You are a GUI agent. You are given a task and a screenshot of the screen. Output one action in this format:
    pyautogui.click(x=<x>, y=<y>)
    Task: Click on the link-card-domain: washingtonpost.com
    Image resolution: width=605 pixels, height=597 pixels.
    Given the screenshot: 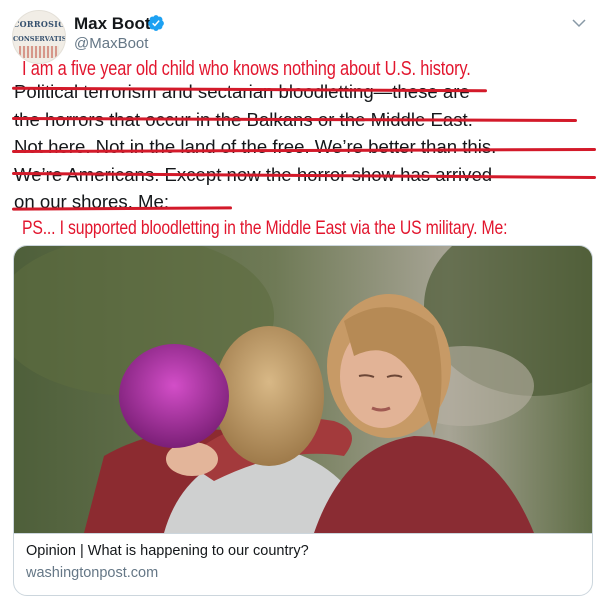 What is the action you would take?
    pyautogui.click(x=92, y=573)
    